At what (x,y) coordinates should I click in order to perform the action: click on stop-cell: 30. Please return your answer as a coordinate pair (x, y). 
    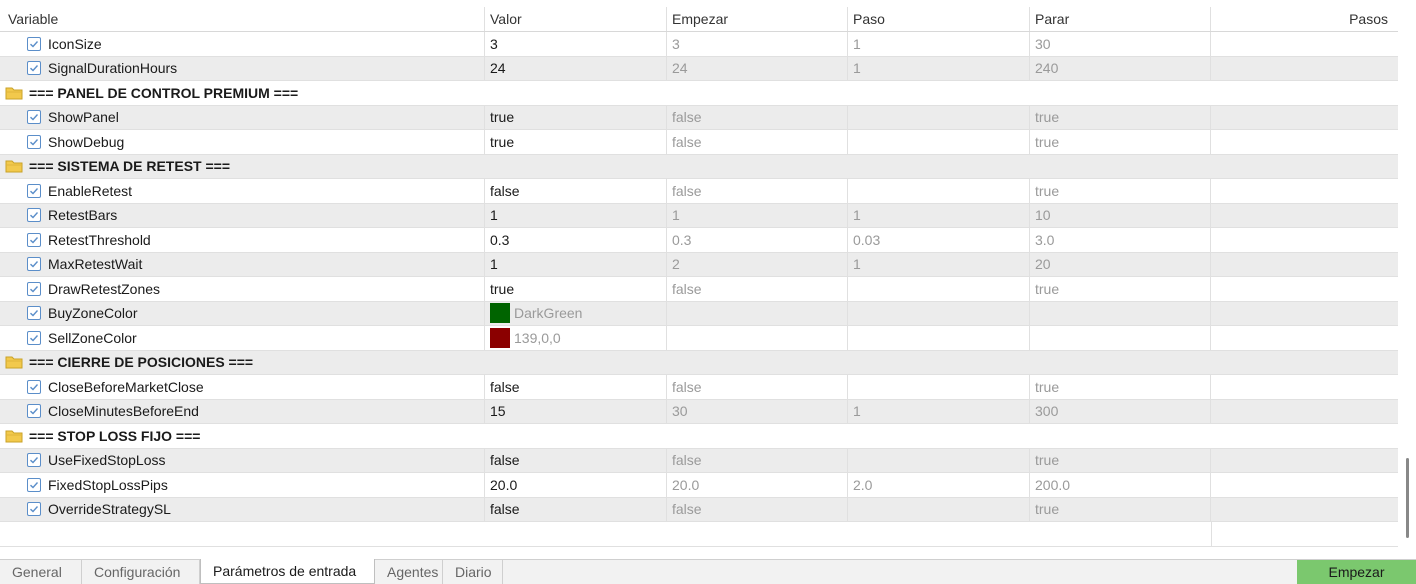
    Looking at the image, I should click on (1120, 44).